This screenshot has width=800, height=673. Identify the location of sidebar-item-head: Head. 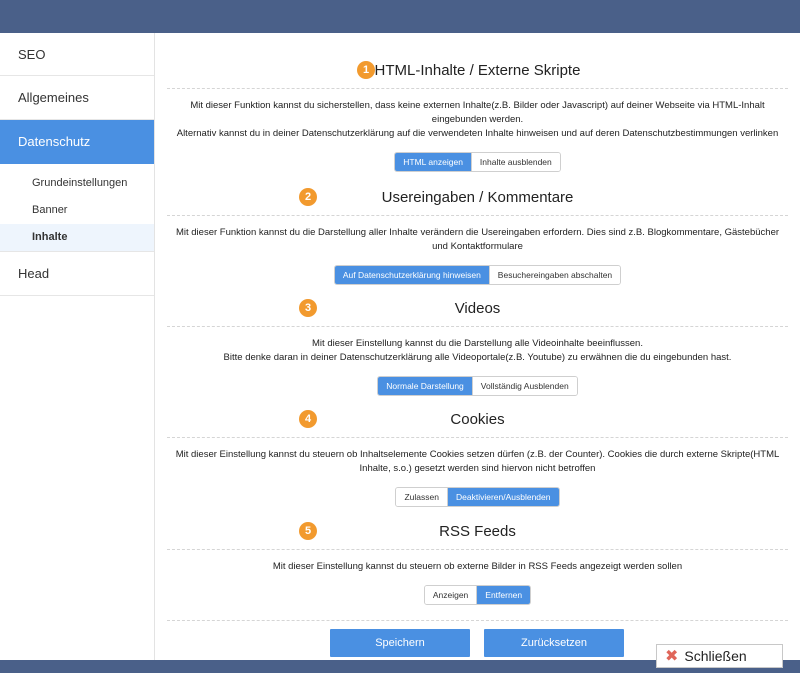
(77, 274).